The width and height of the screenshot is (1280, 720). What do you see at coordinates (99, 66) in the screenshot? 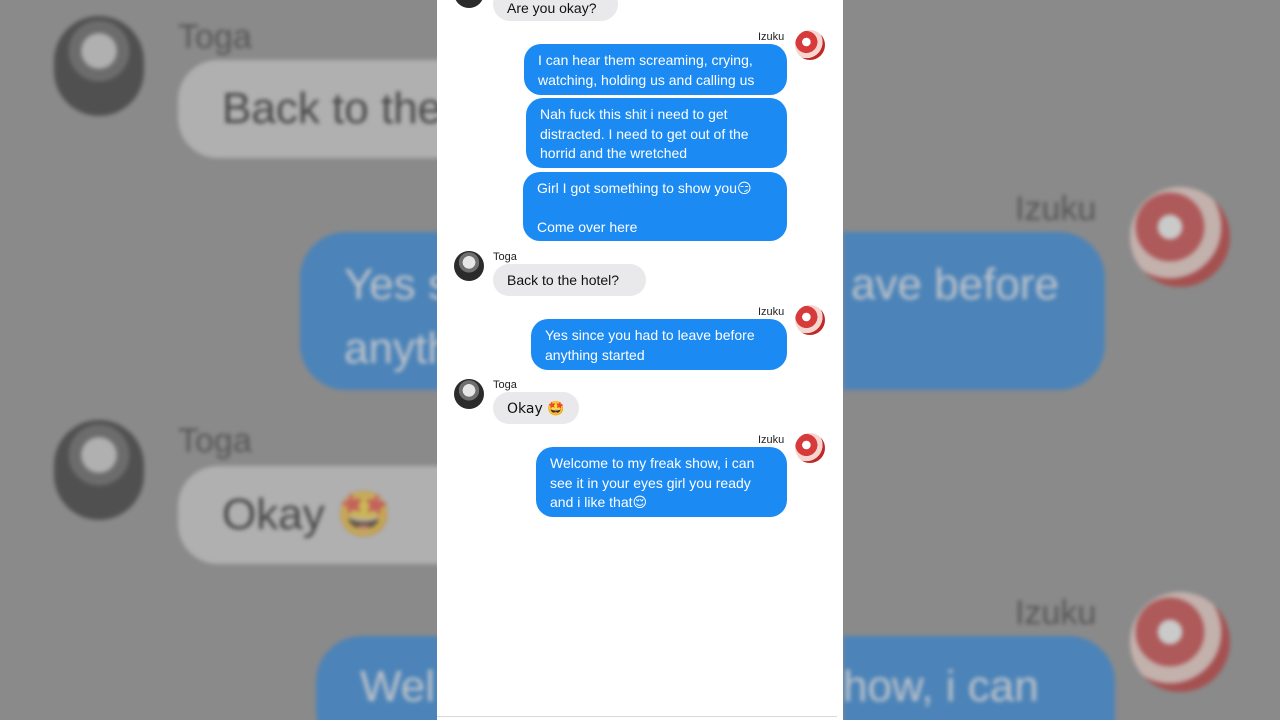
I see `bg-toga-avatar` at bounding box center [99, 66].